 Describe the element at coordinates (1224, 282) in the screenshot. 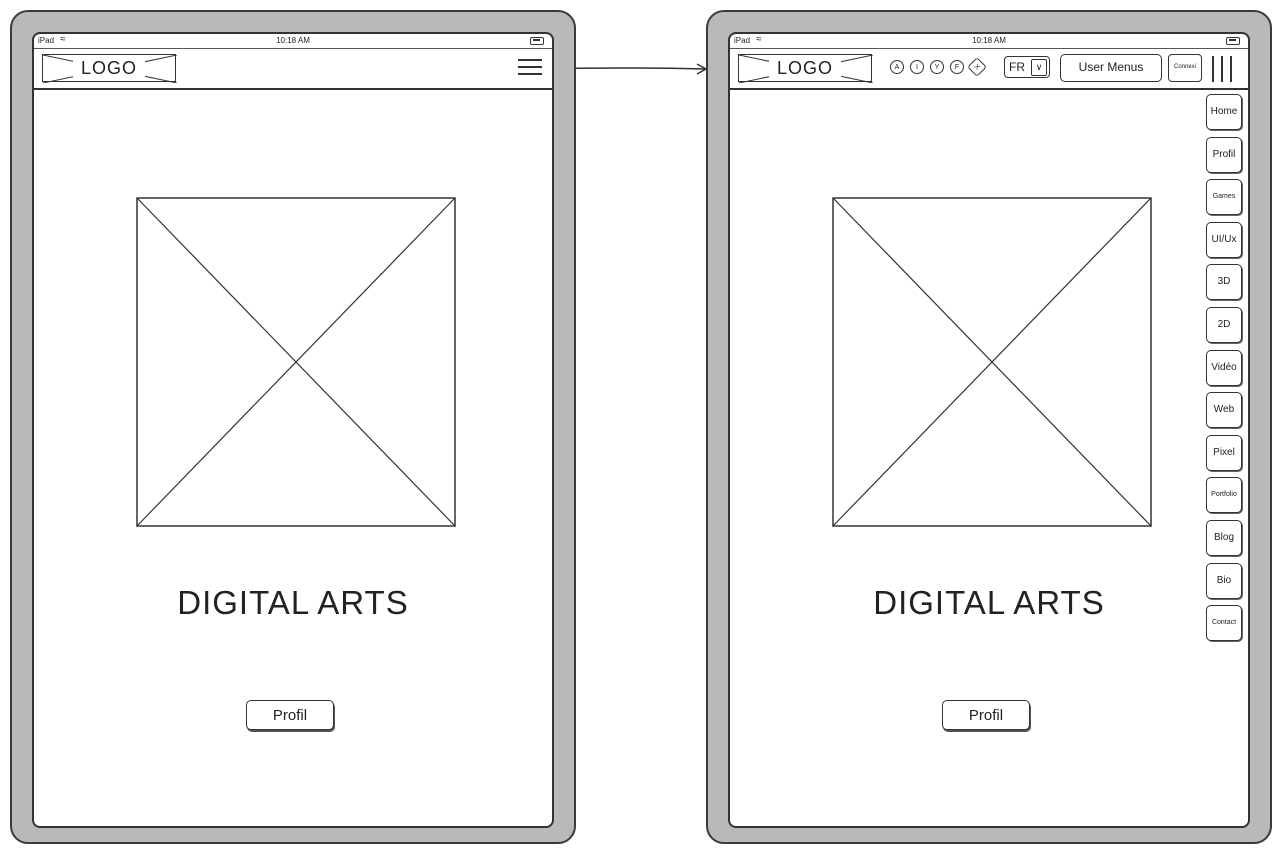

I see `side-menu-item-3d: 3D` at that location.